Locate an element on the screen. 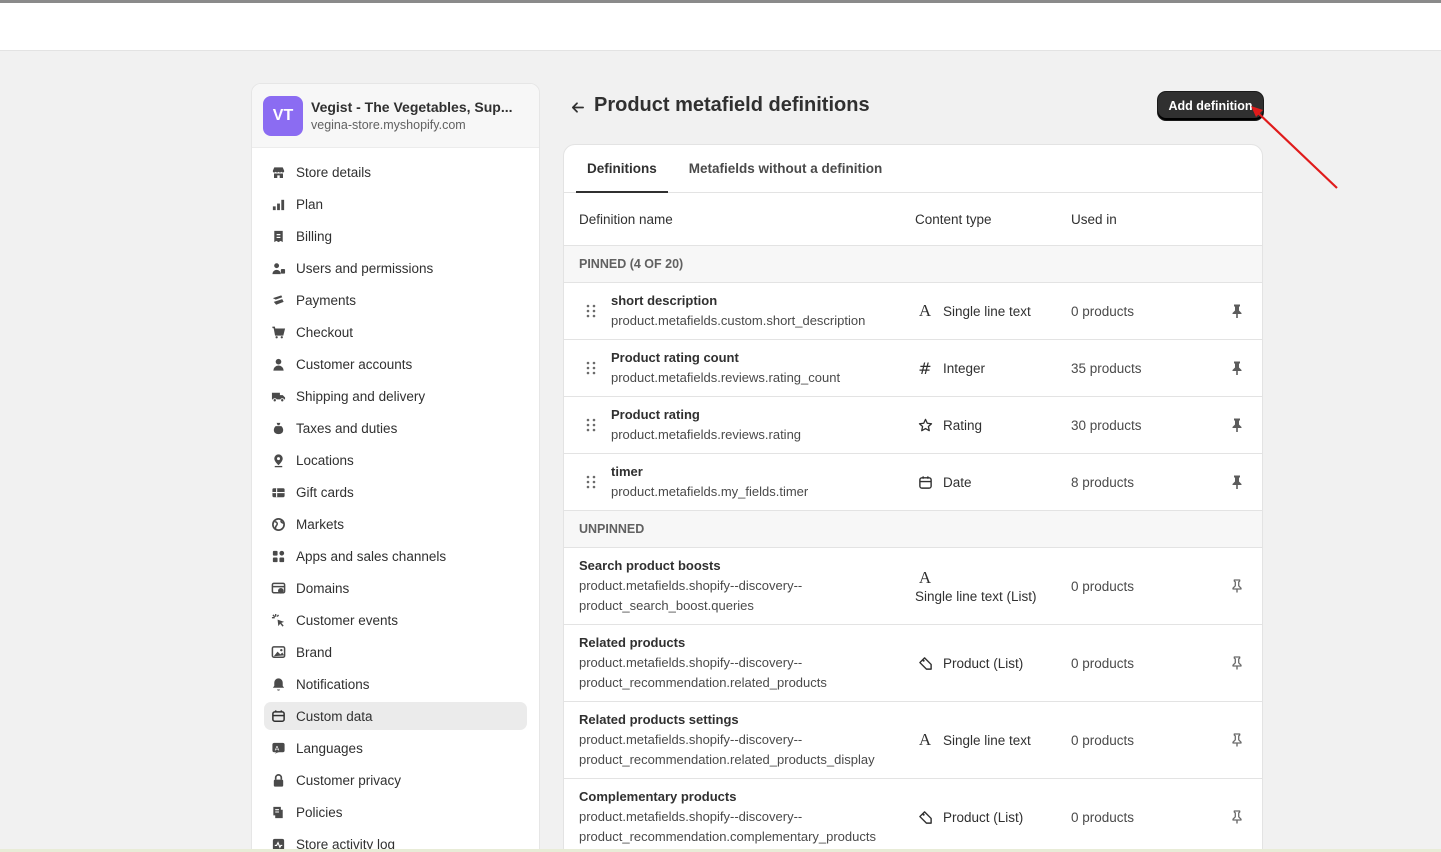  sidebar-item-domains: Domains is located at coordinates (395, 588).